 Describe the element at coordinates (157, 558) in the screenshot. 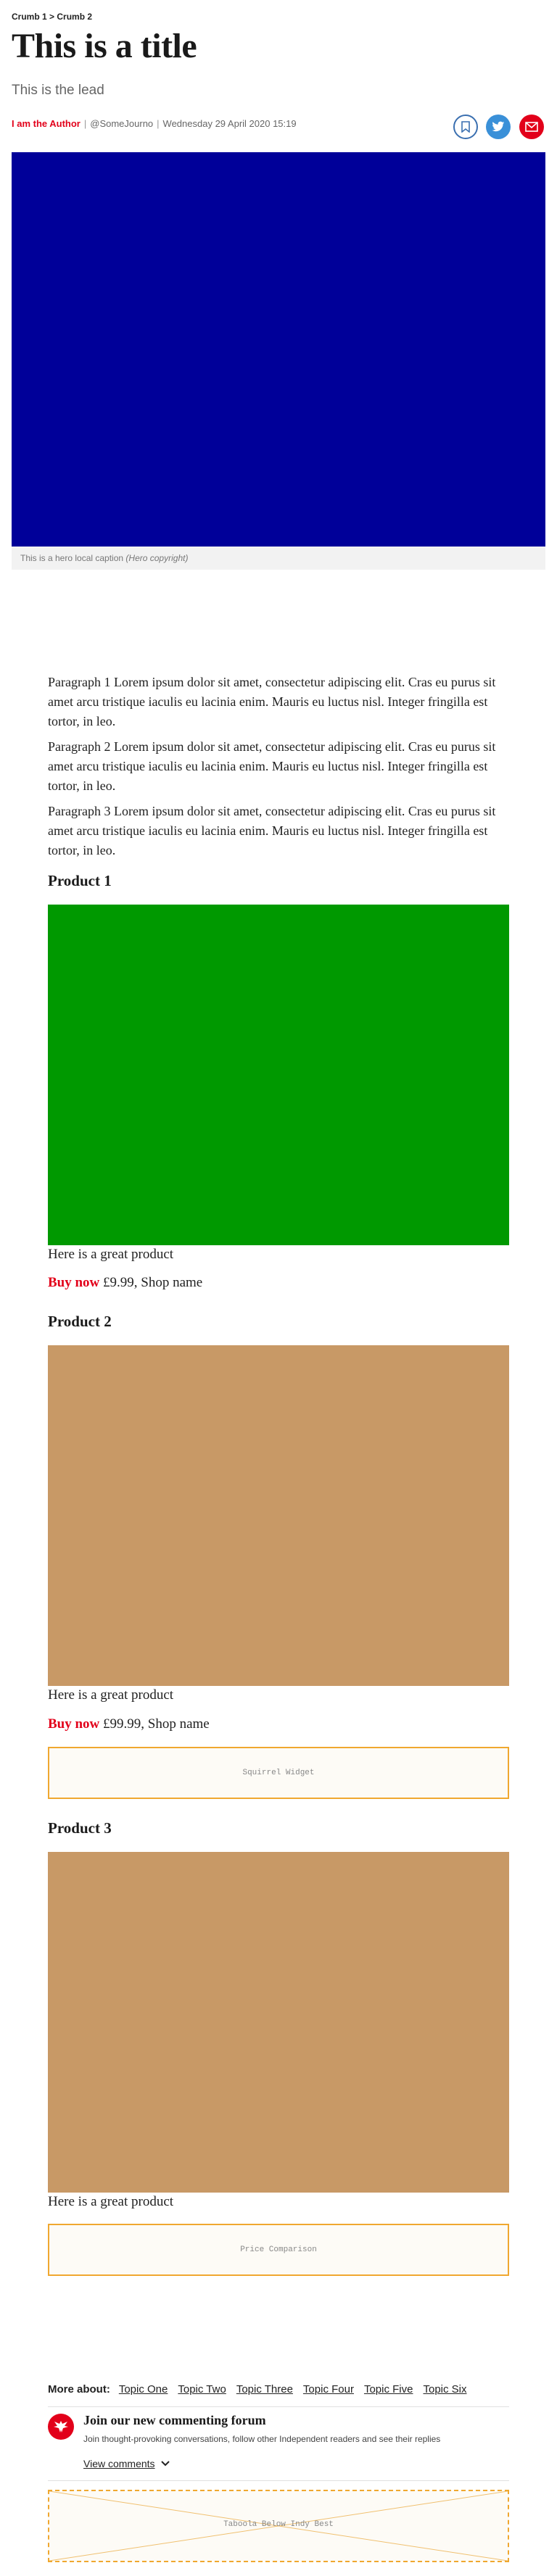

I see `hero-copyright: (Hero copyright)` at that location.